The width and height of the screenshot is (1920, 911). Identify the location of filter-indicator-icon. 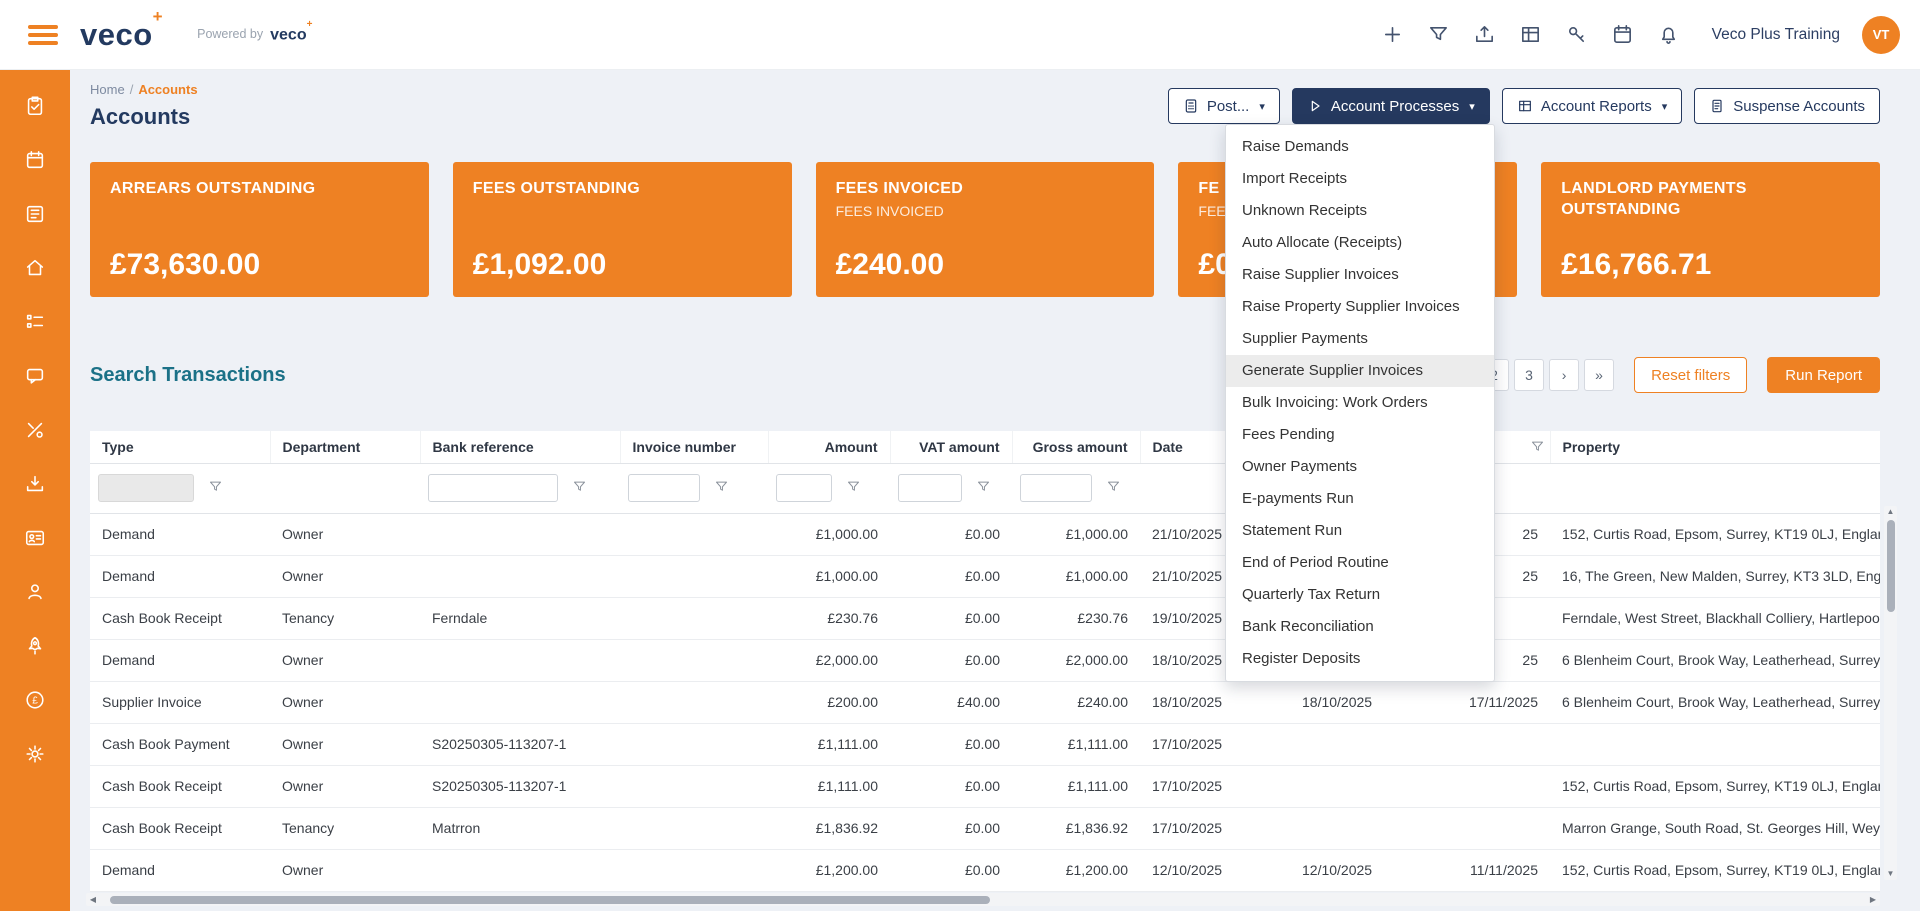
(1537, 448).